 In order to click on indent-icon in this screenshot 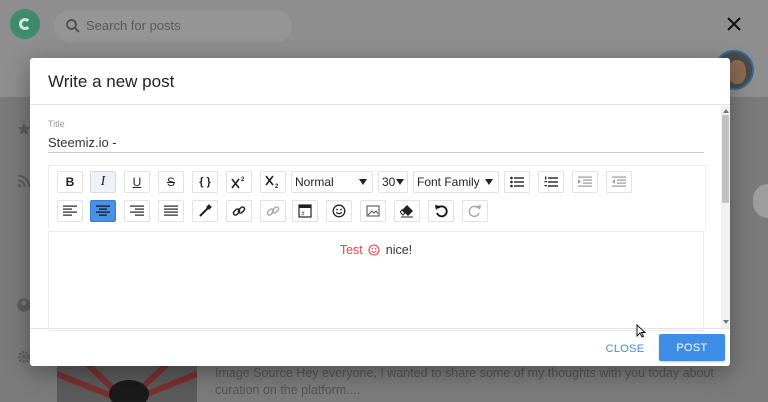, I will do `click(585, 181)`.